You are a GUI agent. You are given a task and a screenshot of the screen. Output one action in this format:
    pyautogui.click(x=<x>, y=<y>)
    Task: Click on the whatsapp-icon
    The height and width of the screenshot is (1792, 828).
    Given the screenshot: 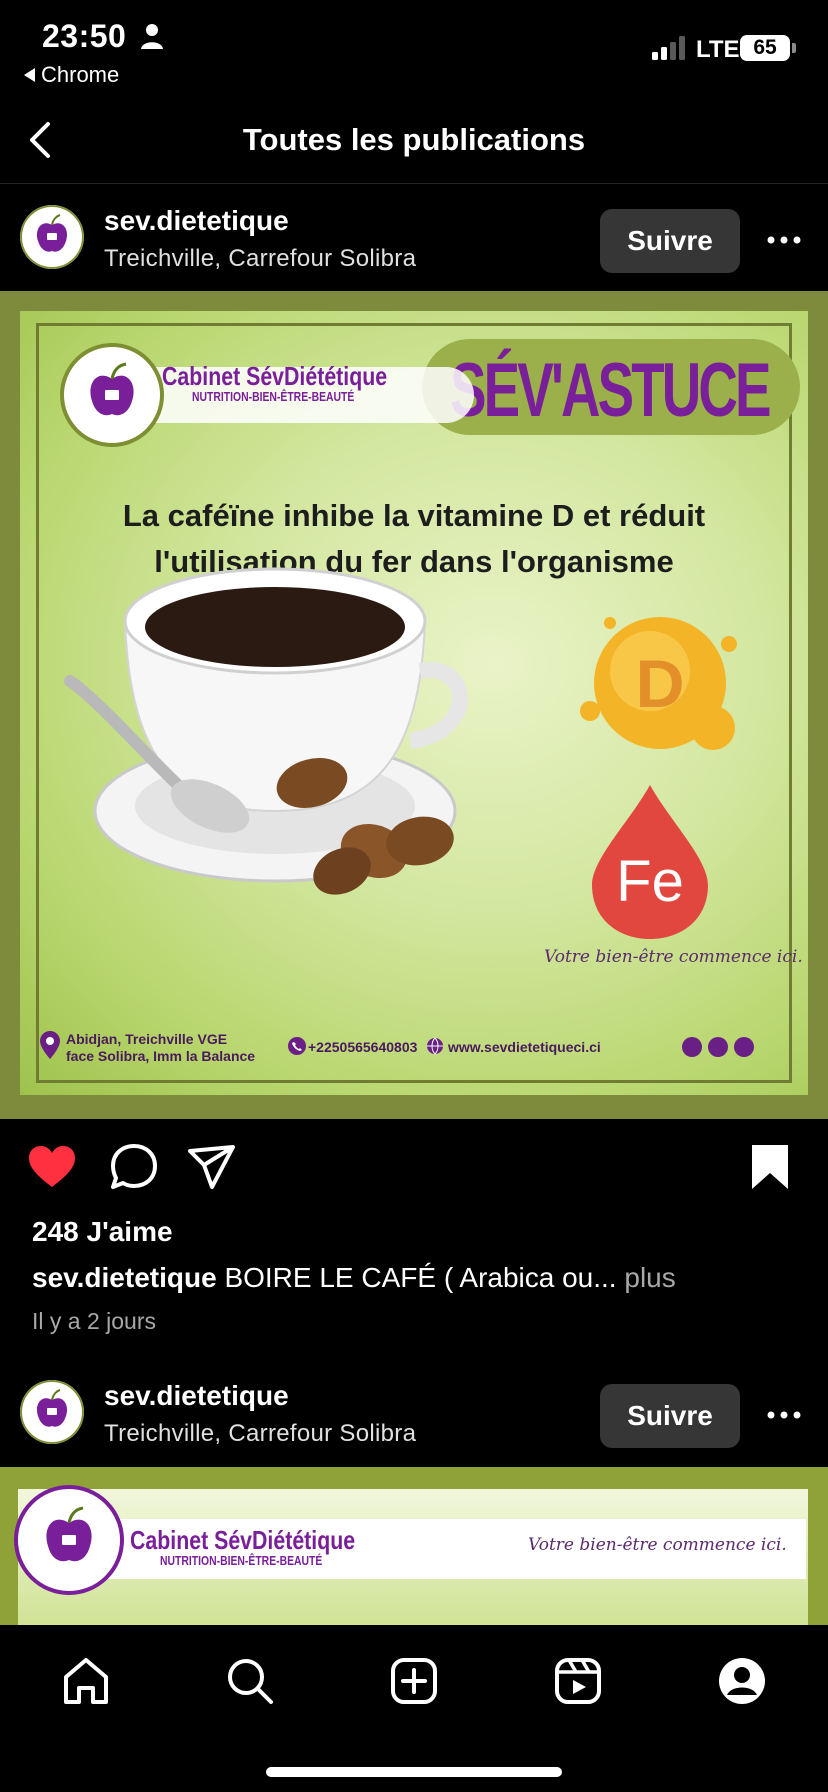 What is the action you would take?
    pyautogui.click(x=718, y=1047)
    